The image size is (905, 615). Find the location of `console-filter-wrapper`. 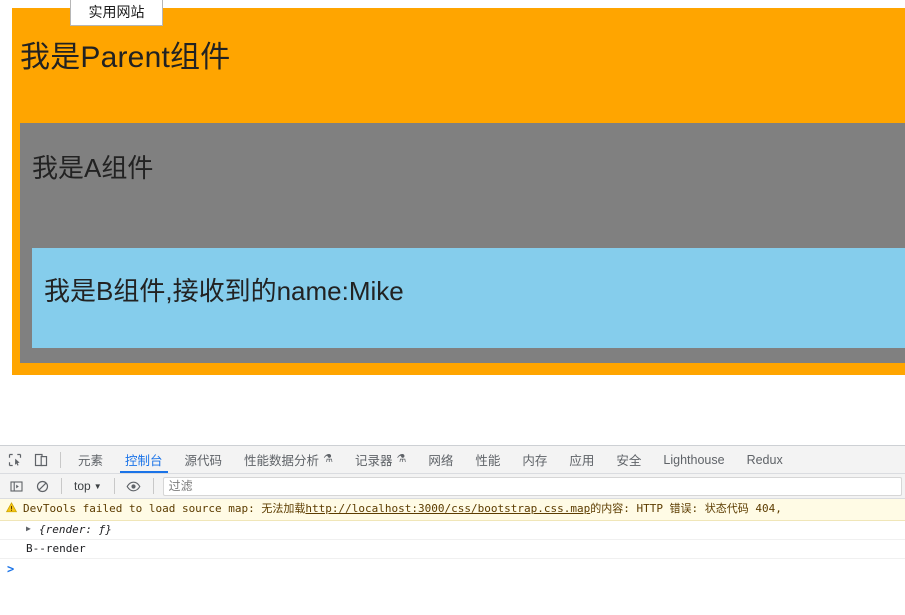

console-filter-wrapper is located at coordinates (532, 486).